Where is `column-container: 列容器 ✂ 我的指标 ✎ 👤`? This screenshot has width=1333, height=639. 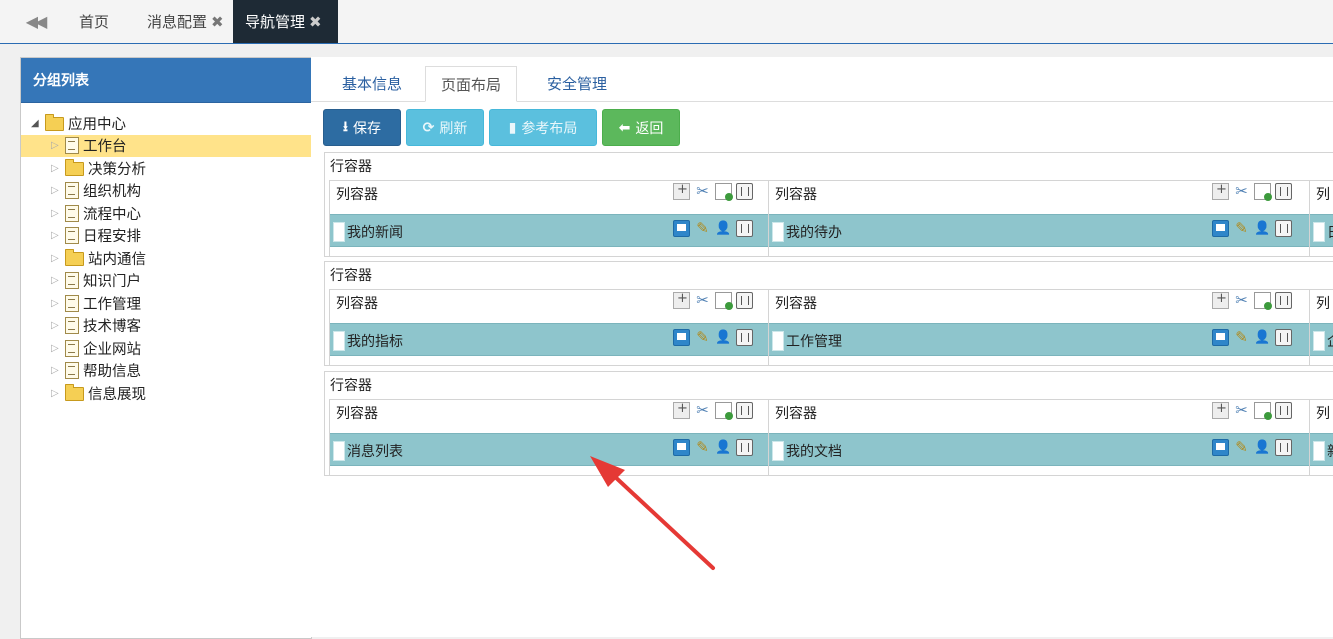
column-container: 列容器 ✂ 我的指标 ✎ 👤 is located at coordinates (549, 327).